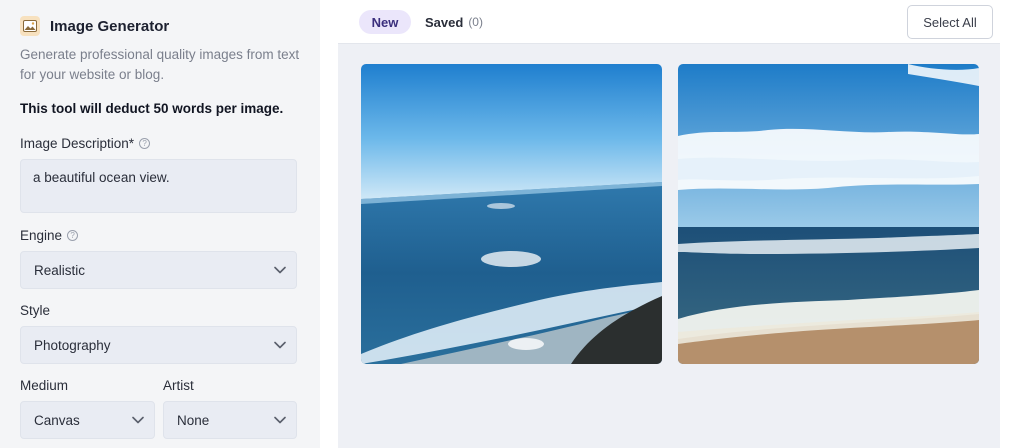  I want to click on style-select-value: Photography, so click(72, 345).